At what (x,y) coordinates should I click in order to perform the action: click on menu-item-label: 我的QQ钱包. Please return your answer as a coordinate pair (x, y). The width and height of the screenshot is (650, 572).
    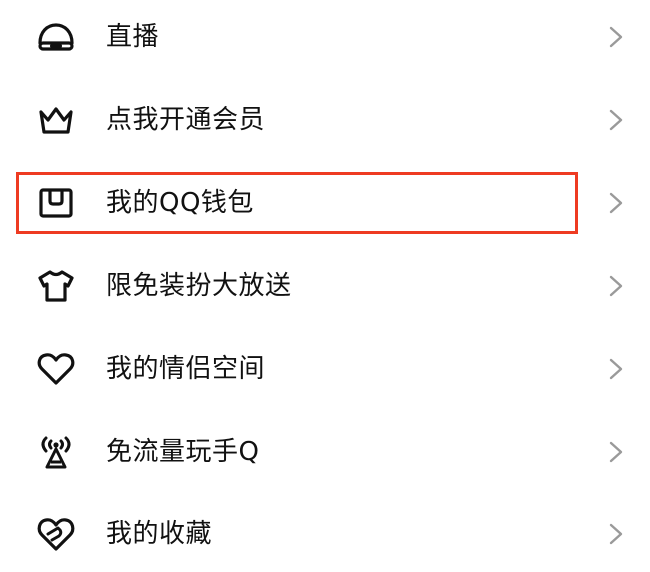
    Looking at the image, I should click on (180, 203).